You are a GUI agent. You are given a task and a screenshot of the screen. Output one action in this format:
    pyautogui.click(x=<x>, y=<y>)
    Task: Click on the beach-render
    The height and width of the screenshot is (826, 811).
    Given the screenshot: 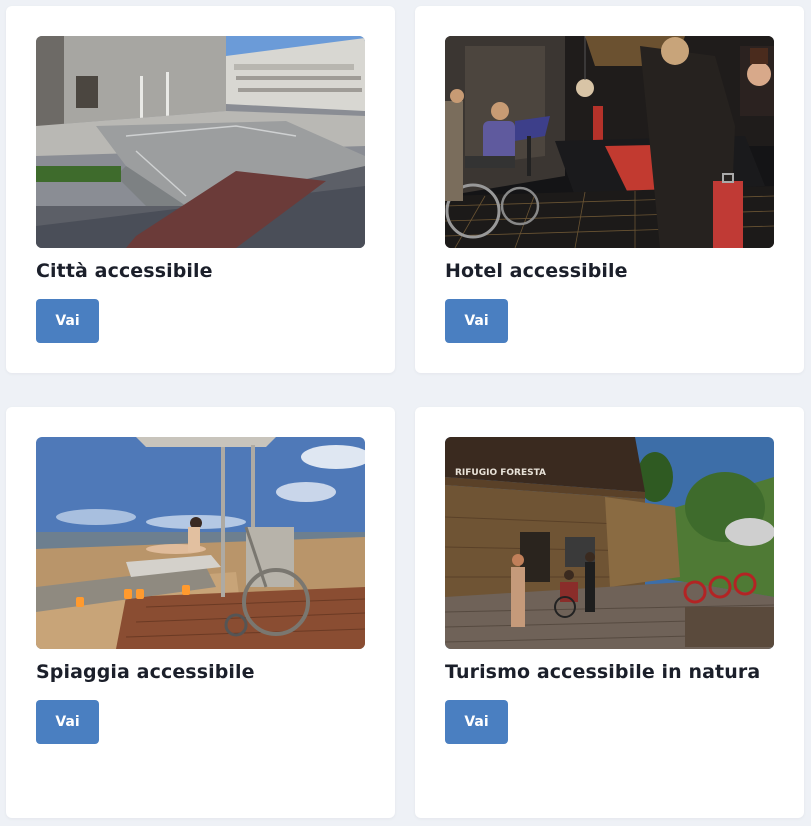 What is the action you would take?
    pyautogui.click(x=200, y=543)
    